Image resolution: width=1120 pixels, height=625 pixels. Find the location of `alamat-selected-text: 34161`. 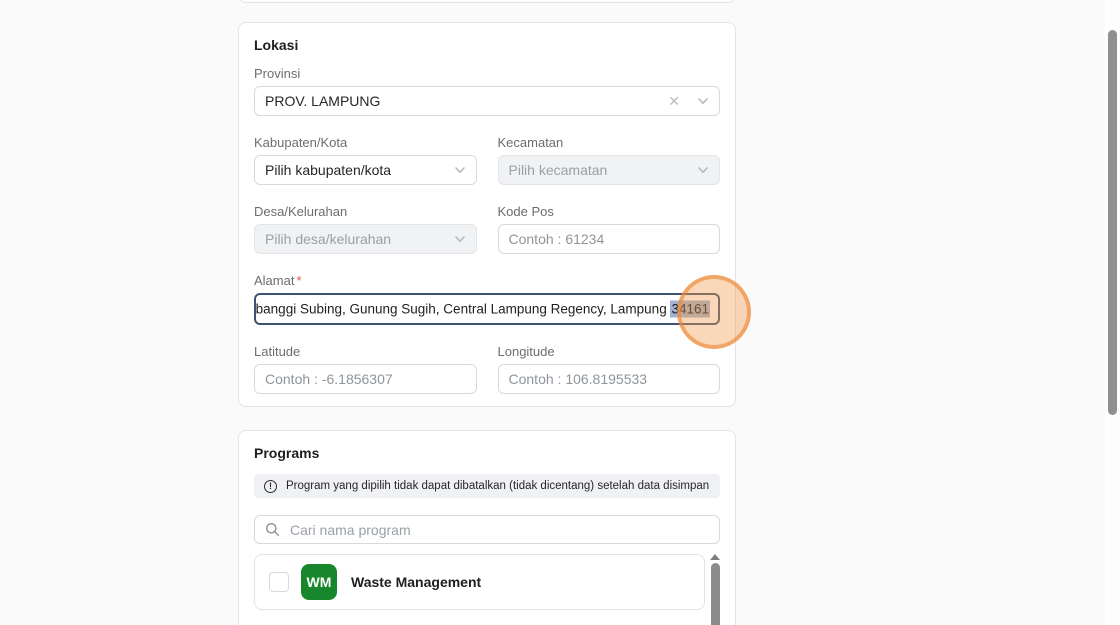

alamat-selected-text: 34161 is located at coordinates (690, 309).